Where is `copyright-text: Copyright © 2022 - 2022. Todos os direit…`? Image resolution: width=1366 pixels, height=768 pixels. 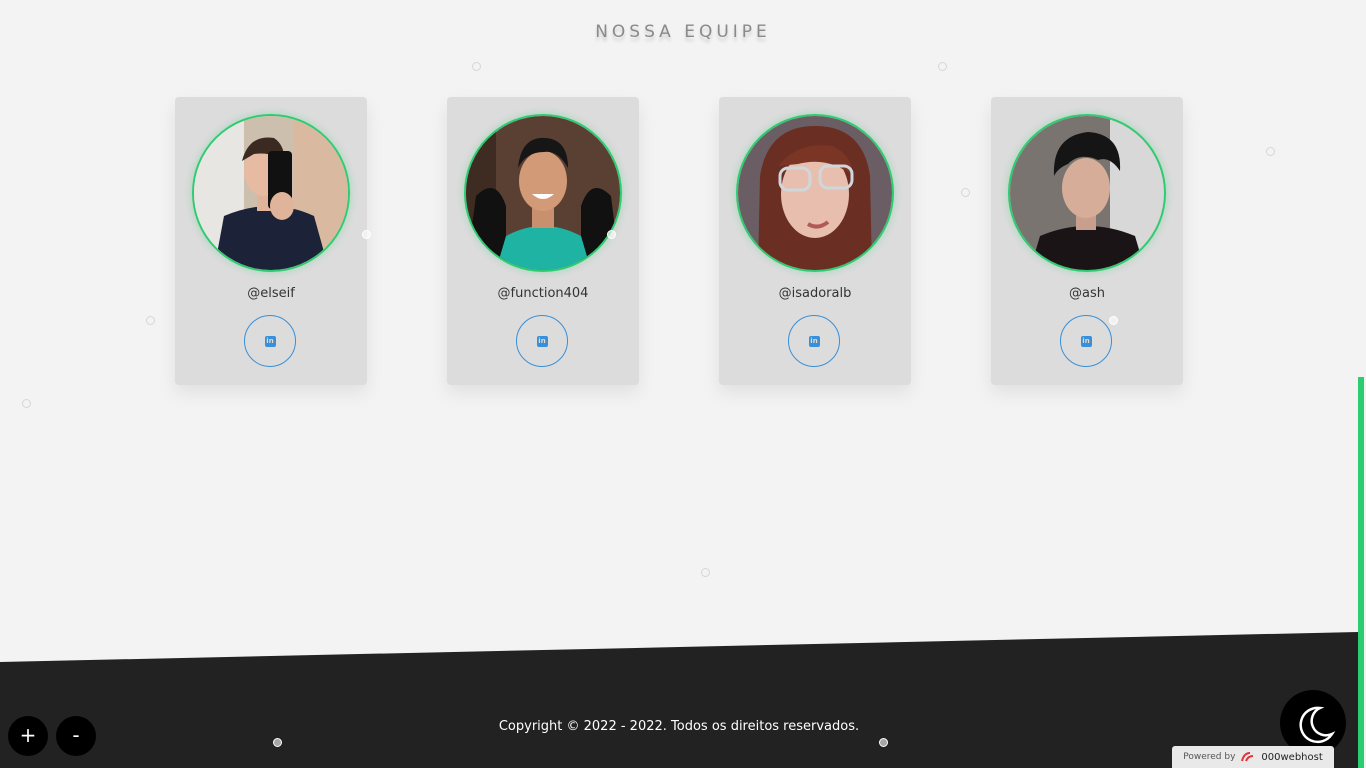 copyright-text: Copyright © 2022 - 2022. Todos os direit… is located at coordinates (679, 726).